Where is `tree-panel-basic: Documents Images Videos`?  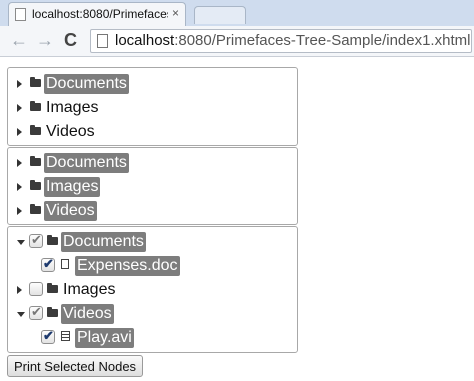
tree-panel-basic: Documents Images Videos is located at coordinates (152, 106).